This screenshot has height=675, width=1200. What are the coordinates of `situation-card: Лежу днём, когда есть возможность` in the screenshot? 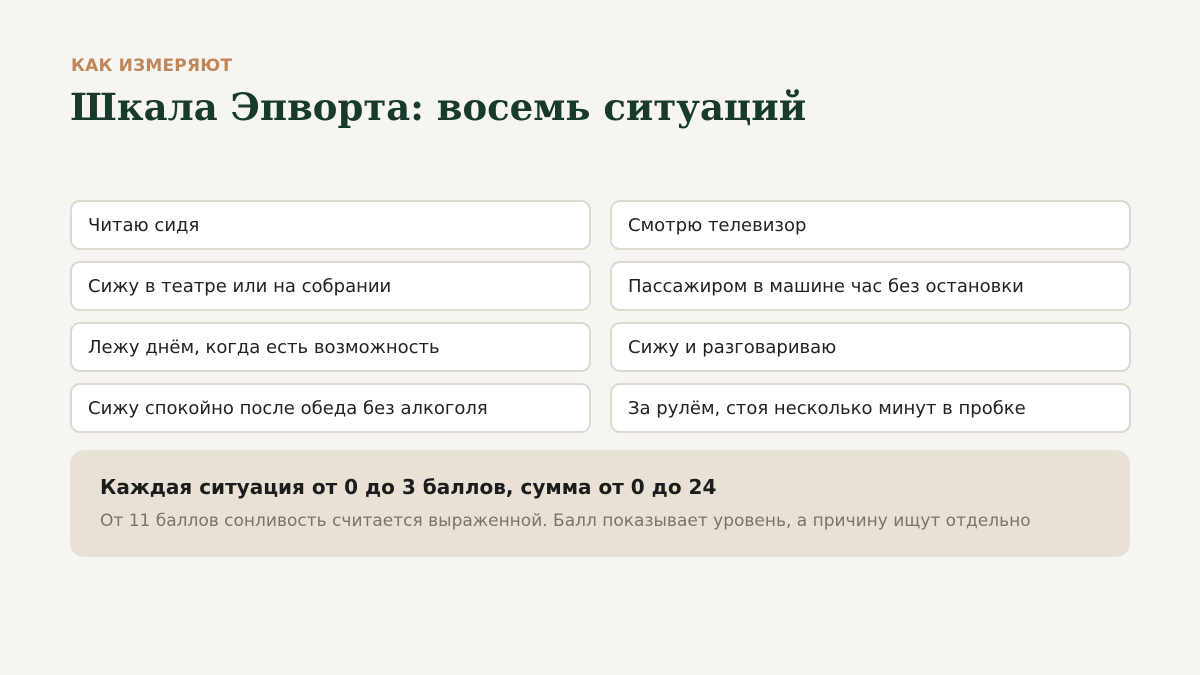 It's located at (330, 347).